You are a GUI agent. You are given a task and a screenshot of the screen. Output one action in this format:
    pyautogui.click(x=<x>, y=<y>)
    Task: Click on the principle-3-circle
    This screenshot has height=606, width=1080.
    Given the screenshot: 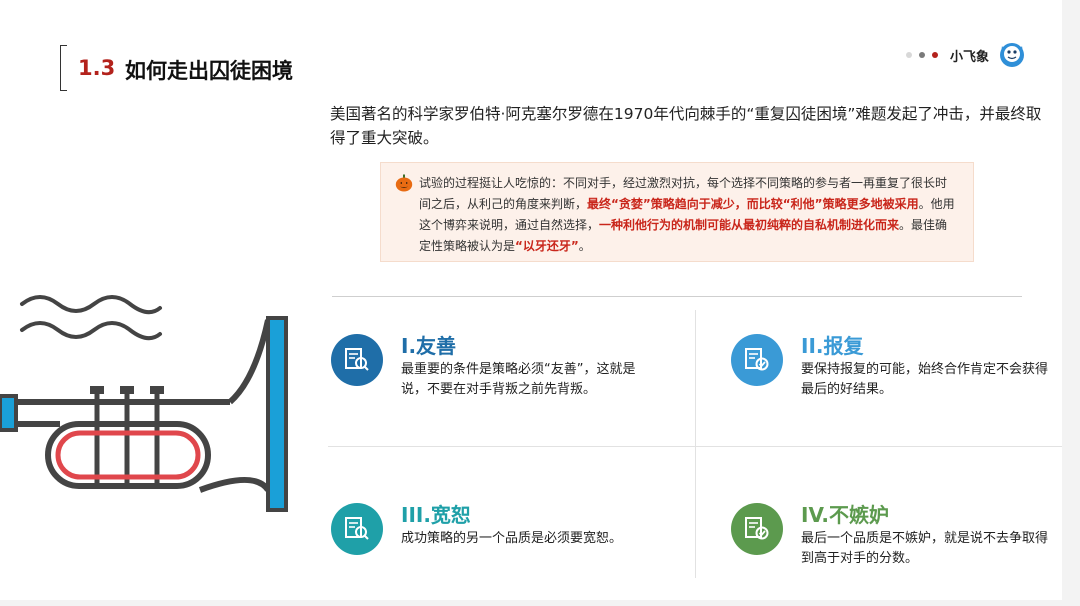 What is the action you would take?
    pyautogui.click(x=357, y=529)
    